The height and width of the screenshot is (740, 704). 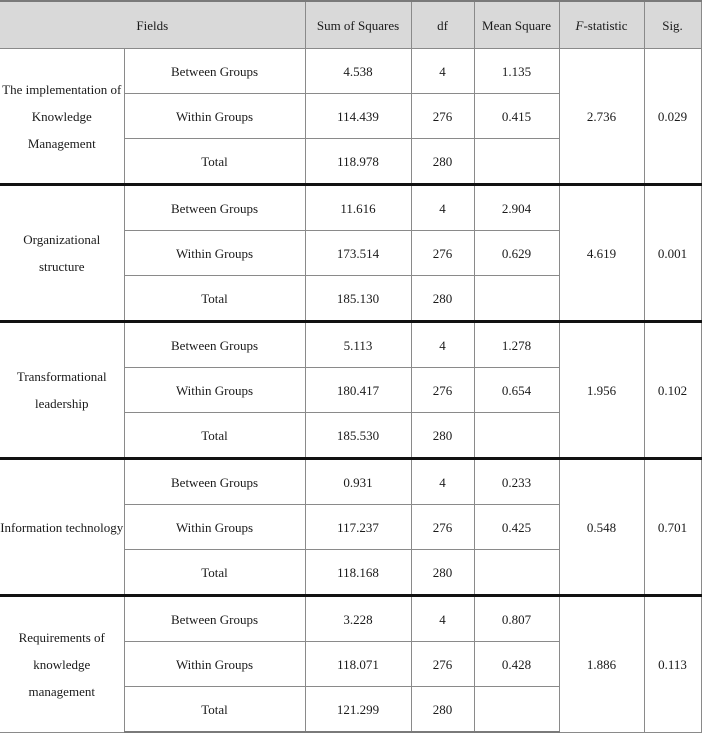 What do you see at coordinates (358, 24) in the screenshot?
I see `header-sum-of-squares: Sum of Squares` at bounding box center [358, 24].